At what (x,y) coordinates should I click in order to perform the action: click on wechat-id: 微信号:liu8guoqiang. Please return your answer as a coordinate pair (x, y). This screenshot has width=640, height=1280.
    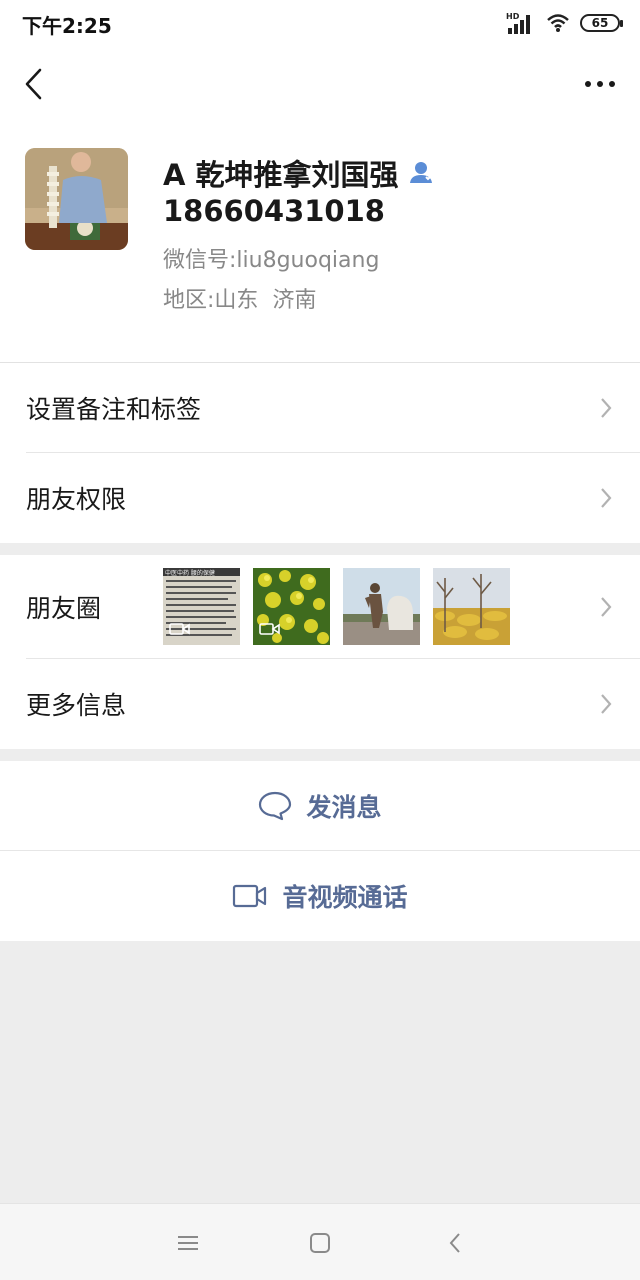
    Looking at the image, I should click on (271, 258).